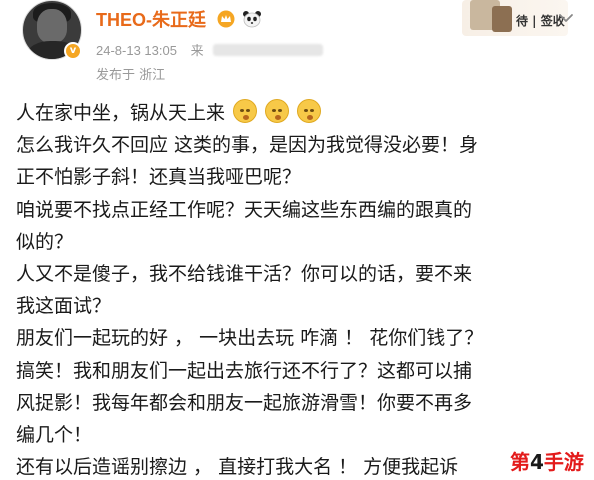 The width and height of the screenshot is (594, 480). I want to click on post-line: 搞笑！我和朋友们一起出去旅行还不行了？这都可以捕, so click(244, 370).